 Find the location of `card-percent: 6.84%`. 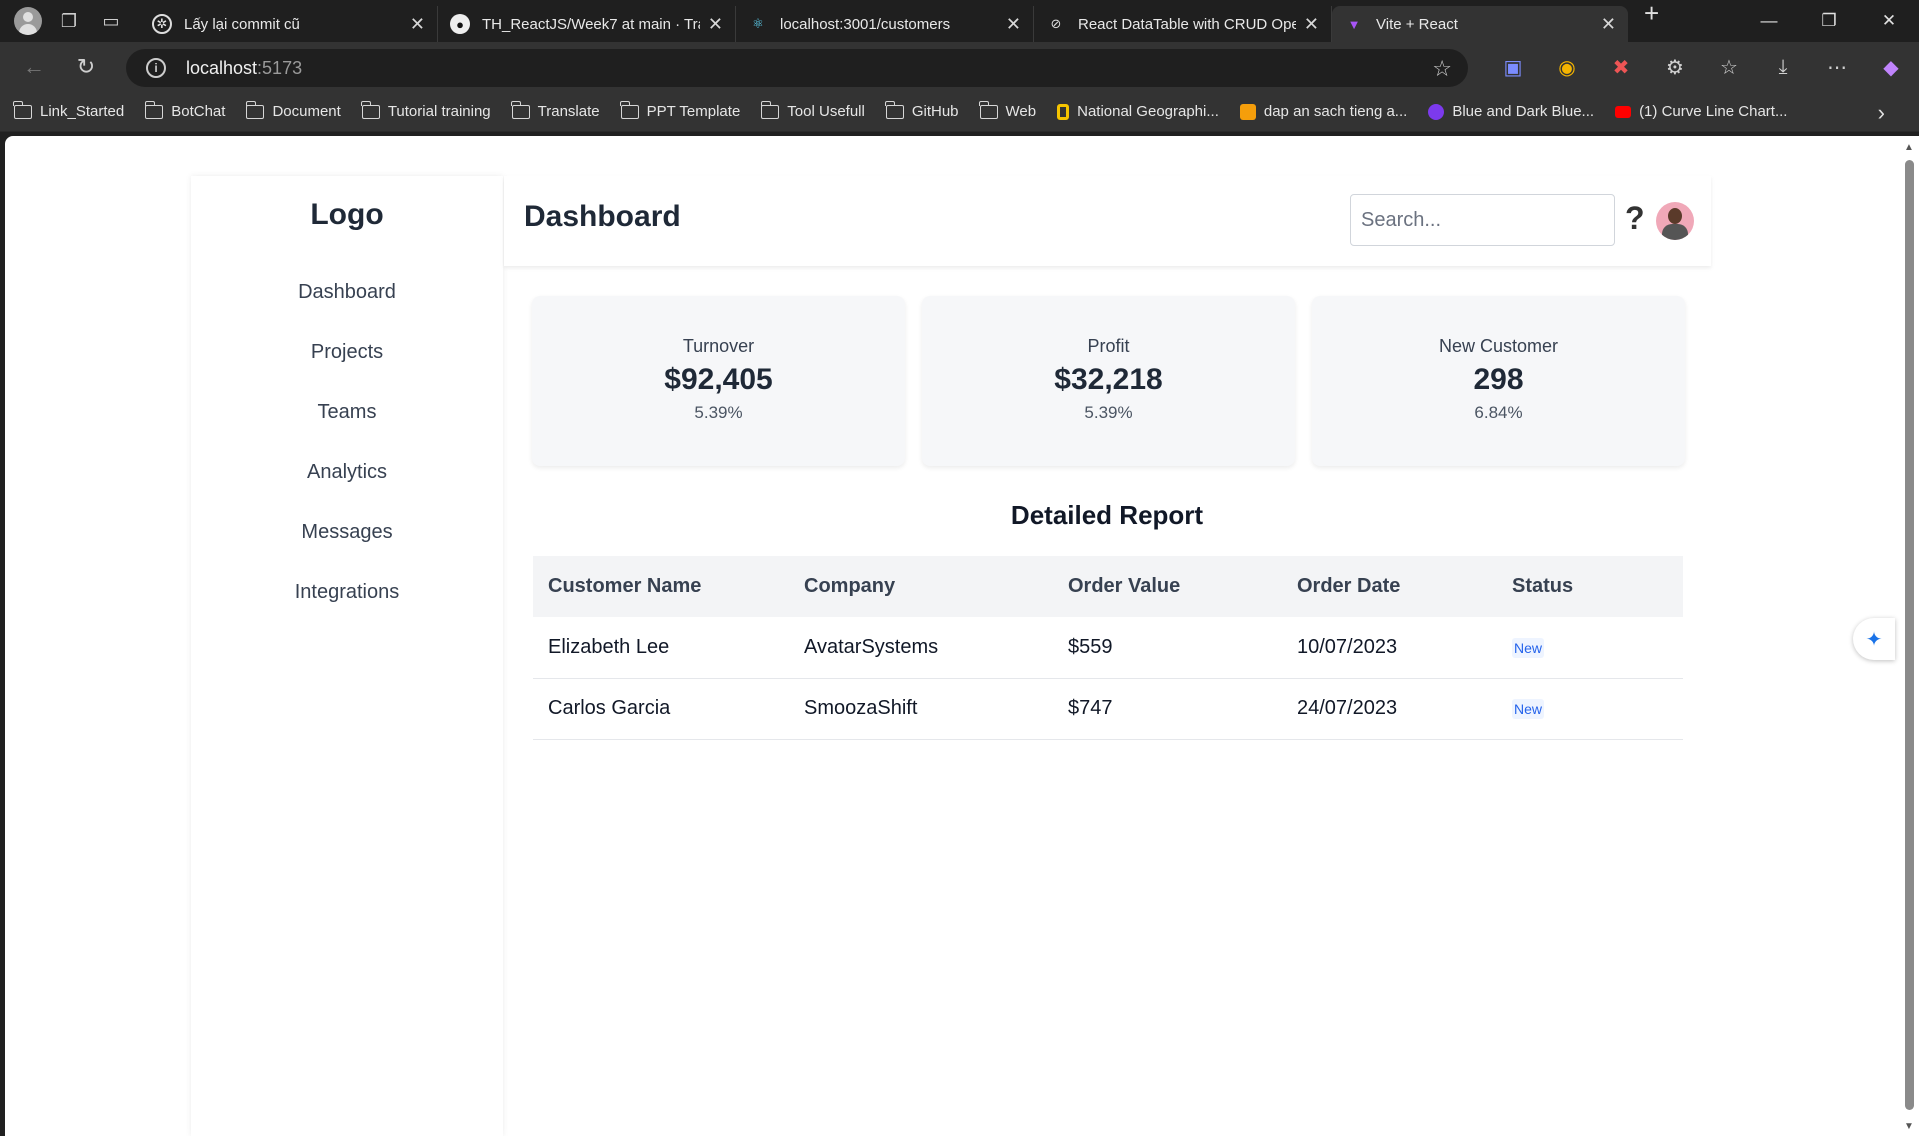

card-percent: 6.84% is located at coordinates (1498, 412).